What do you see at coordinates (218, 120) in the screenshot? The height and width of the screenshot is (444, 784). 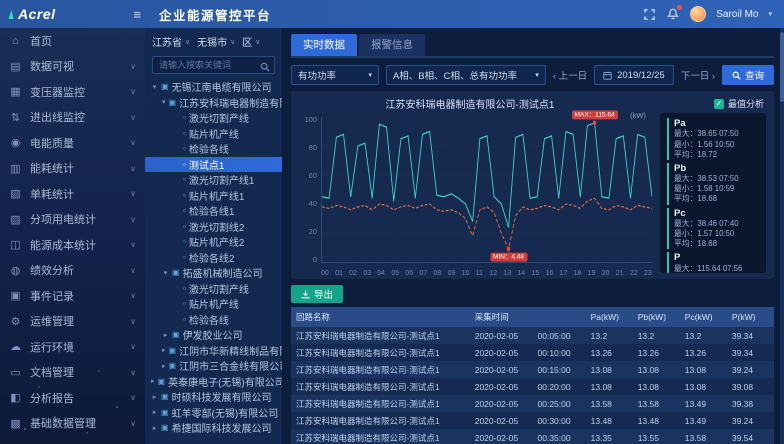 I see `tree-node-label: 激光切割产线` at bounding box center [218, 120].